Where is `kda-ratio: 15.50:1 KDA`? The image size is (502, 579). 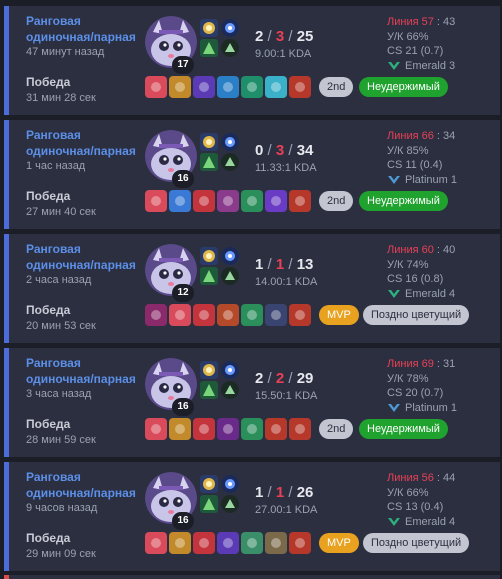
kda-ratio: 15.50:1 KDA is located at coordinates (286, 396).